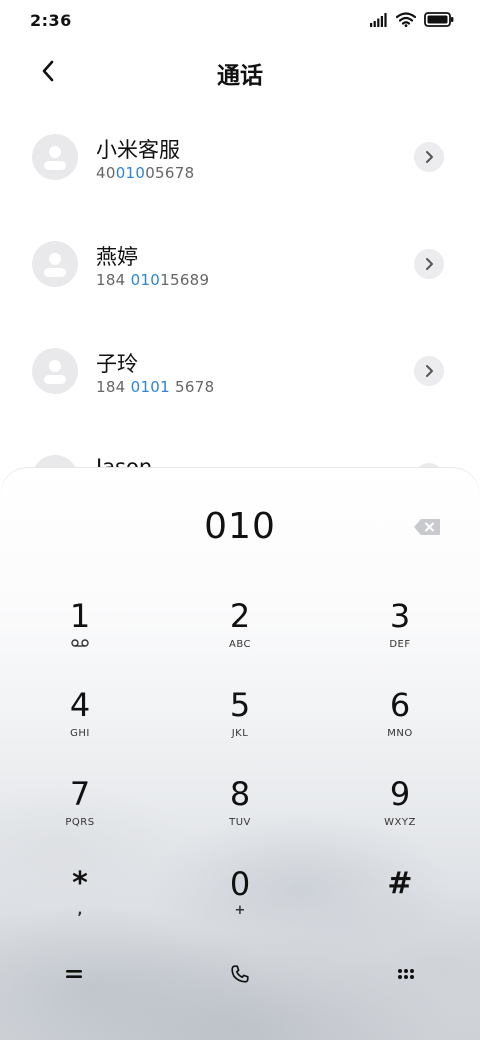  I want to click on menu-button, so click(74, 974).